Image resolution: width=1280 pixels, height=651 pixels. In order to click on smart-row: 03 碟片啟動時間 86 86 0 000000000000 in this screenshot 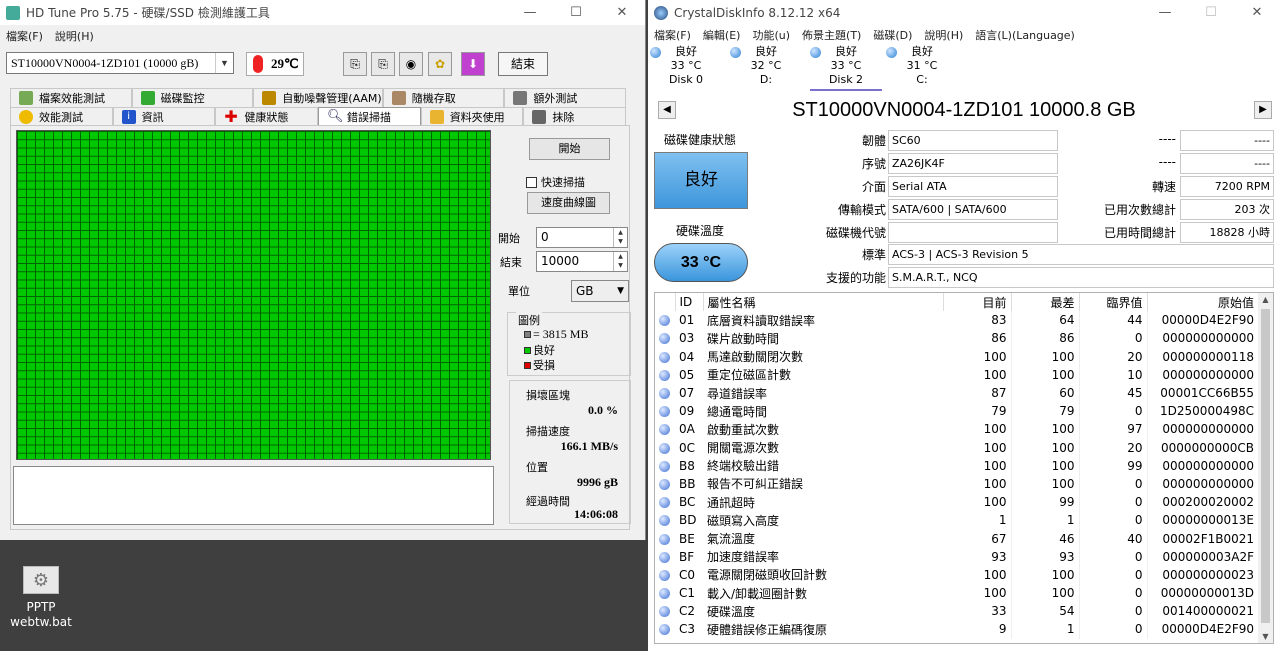, I will do `click(957, 338)`.